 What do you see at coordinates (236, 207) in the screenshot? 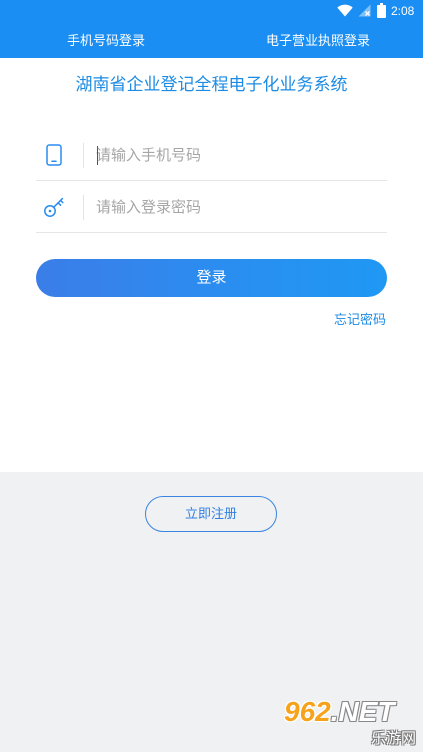
I see `password-input` at bounding box center [236, 207].